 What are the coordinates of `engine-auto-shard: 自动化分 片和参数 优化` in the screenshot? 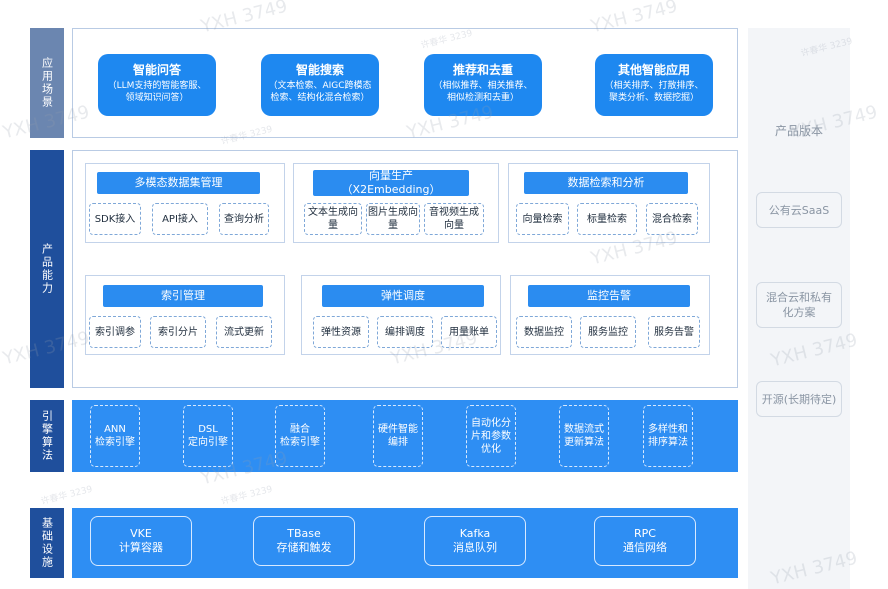 It's located at (491, 436).